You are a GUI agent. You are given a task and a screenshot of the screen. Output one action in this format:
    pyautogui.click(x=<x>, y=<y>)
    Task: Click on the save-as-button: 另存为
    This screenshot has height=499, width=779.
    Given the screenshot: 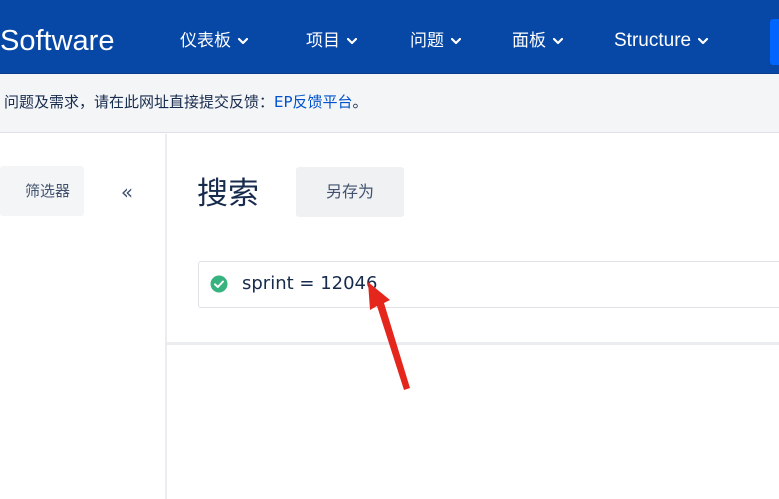 What is the action you would take?
    pyautogui.click(x=350, y=192)
    